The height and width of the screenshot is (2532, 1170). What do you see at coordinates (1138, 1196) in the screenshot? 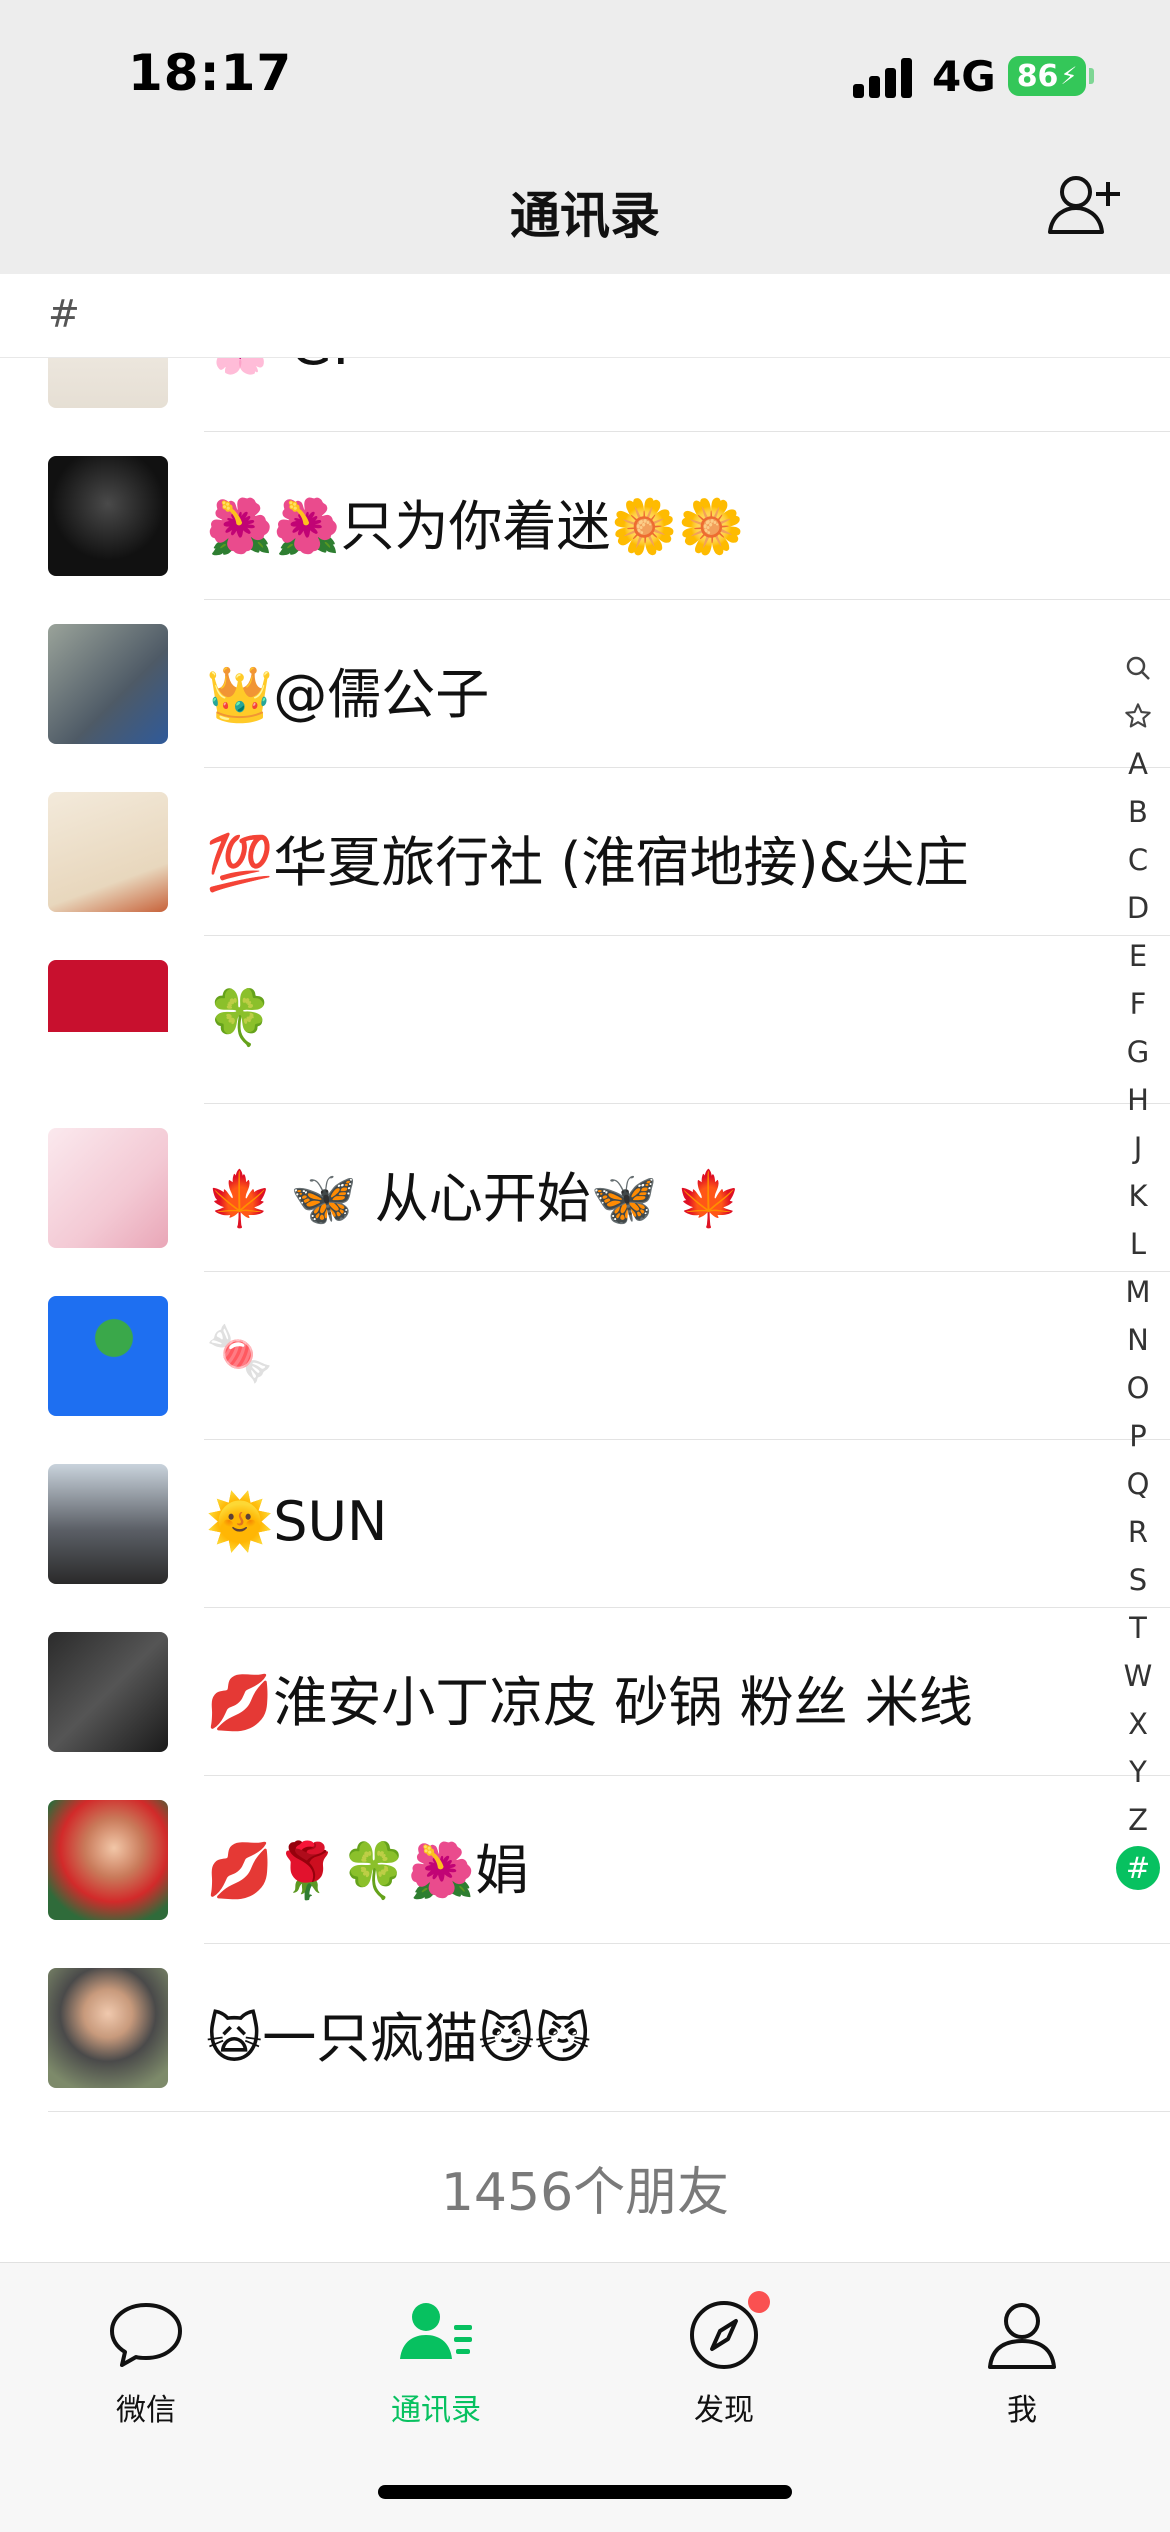
I see `index-letter: K` at bounding box center [1138, 1196].